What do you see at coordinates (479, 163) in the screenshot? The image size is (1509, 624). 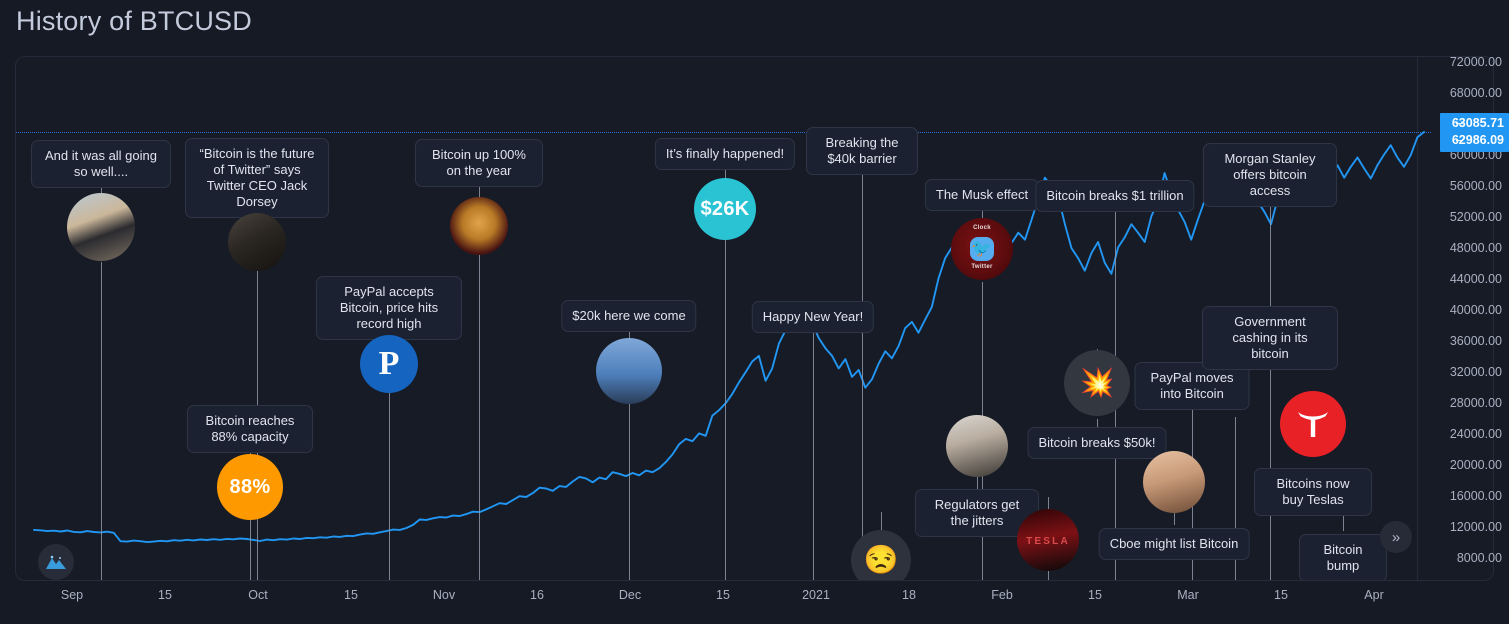 I see `annotation-up-100: Bitcoin up 100% on the year` at bounding box center [479, 163].